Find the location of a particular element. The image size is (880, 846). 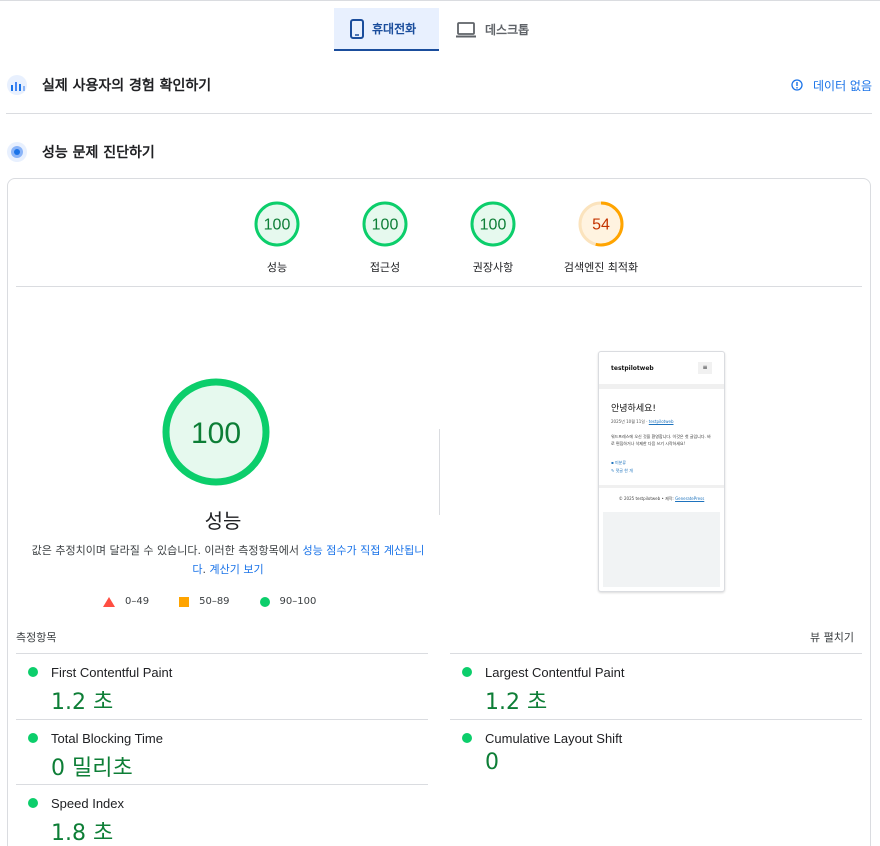

screenshot-footer: © 2025 testpilotweb • 제작: GeneratePress is located at coordinates (661, 497).